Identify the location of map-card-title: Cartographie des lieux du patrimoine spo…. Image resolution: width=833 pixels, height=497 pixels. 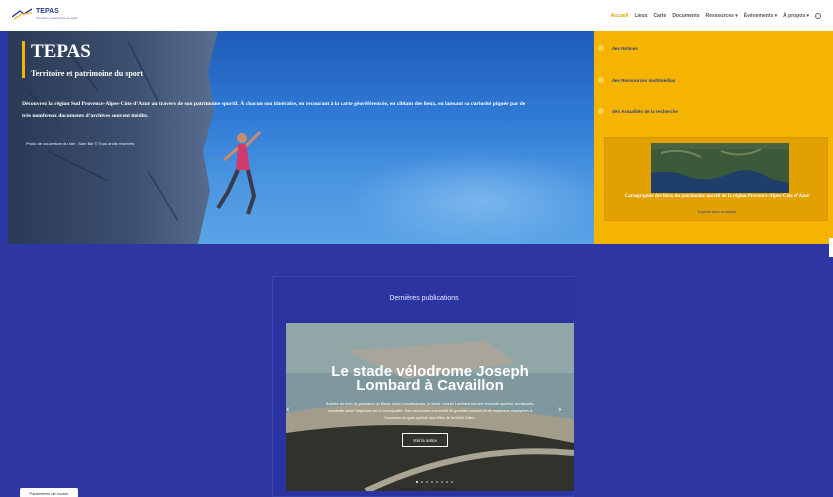
(717, 196).